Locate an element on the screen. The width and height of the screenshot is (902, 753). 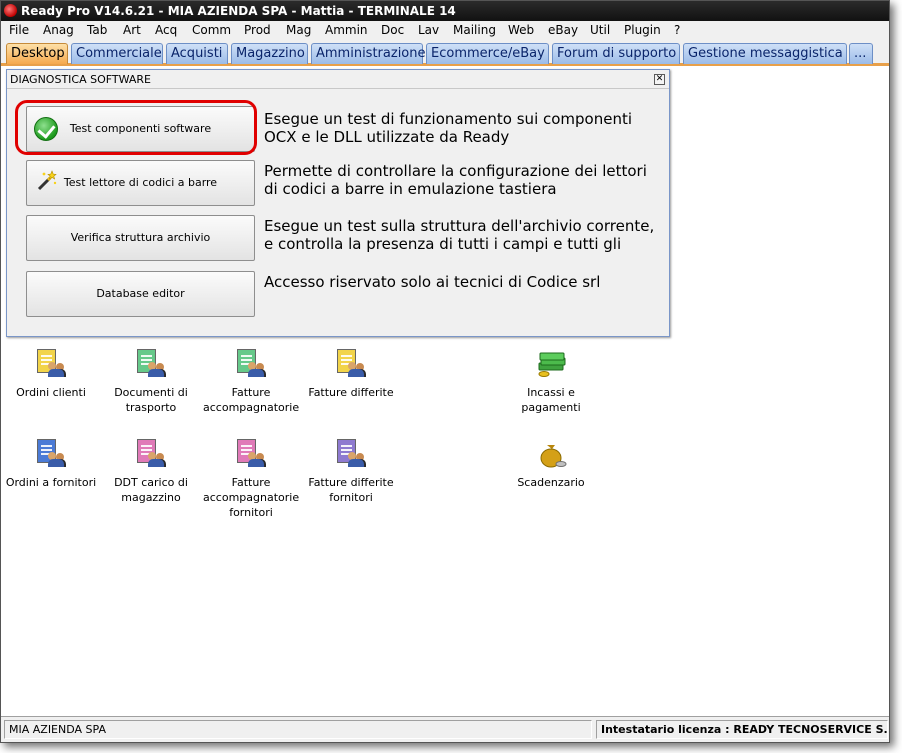
desktop-icon-fatture-differite: Fatture differite is located at coordinates (351, 374).